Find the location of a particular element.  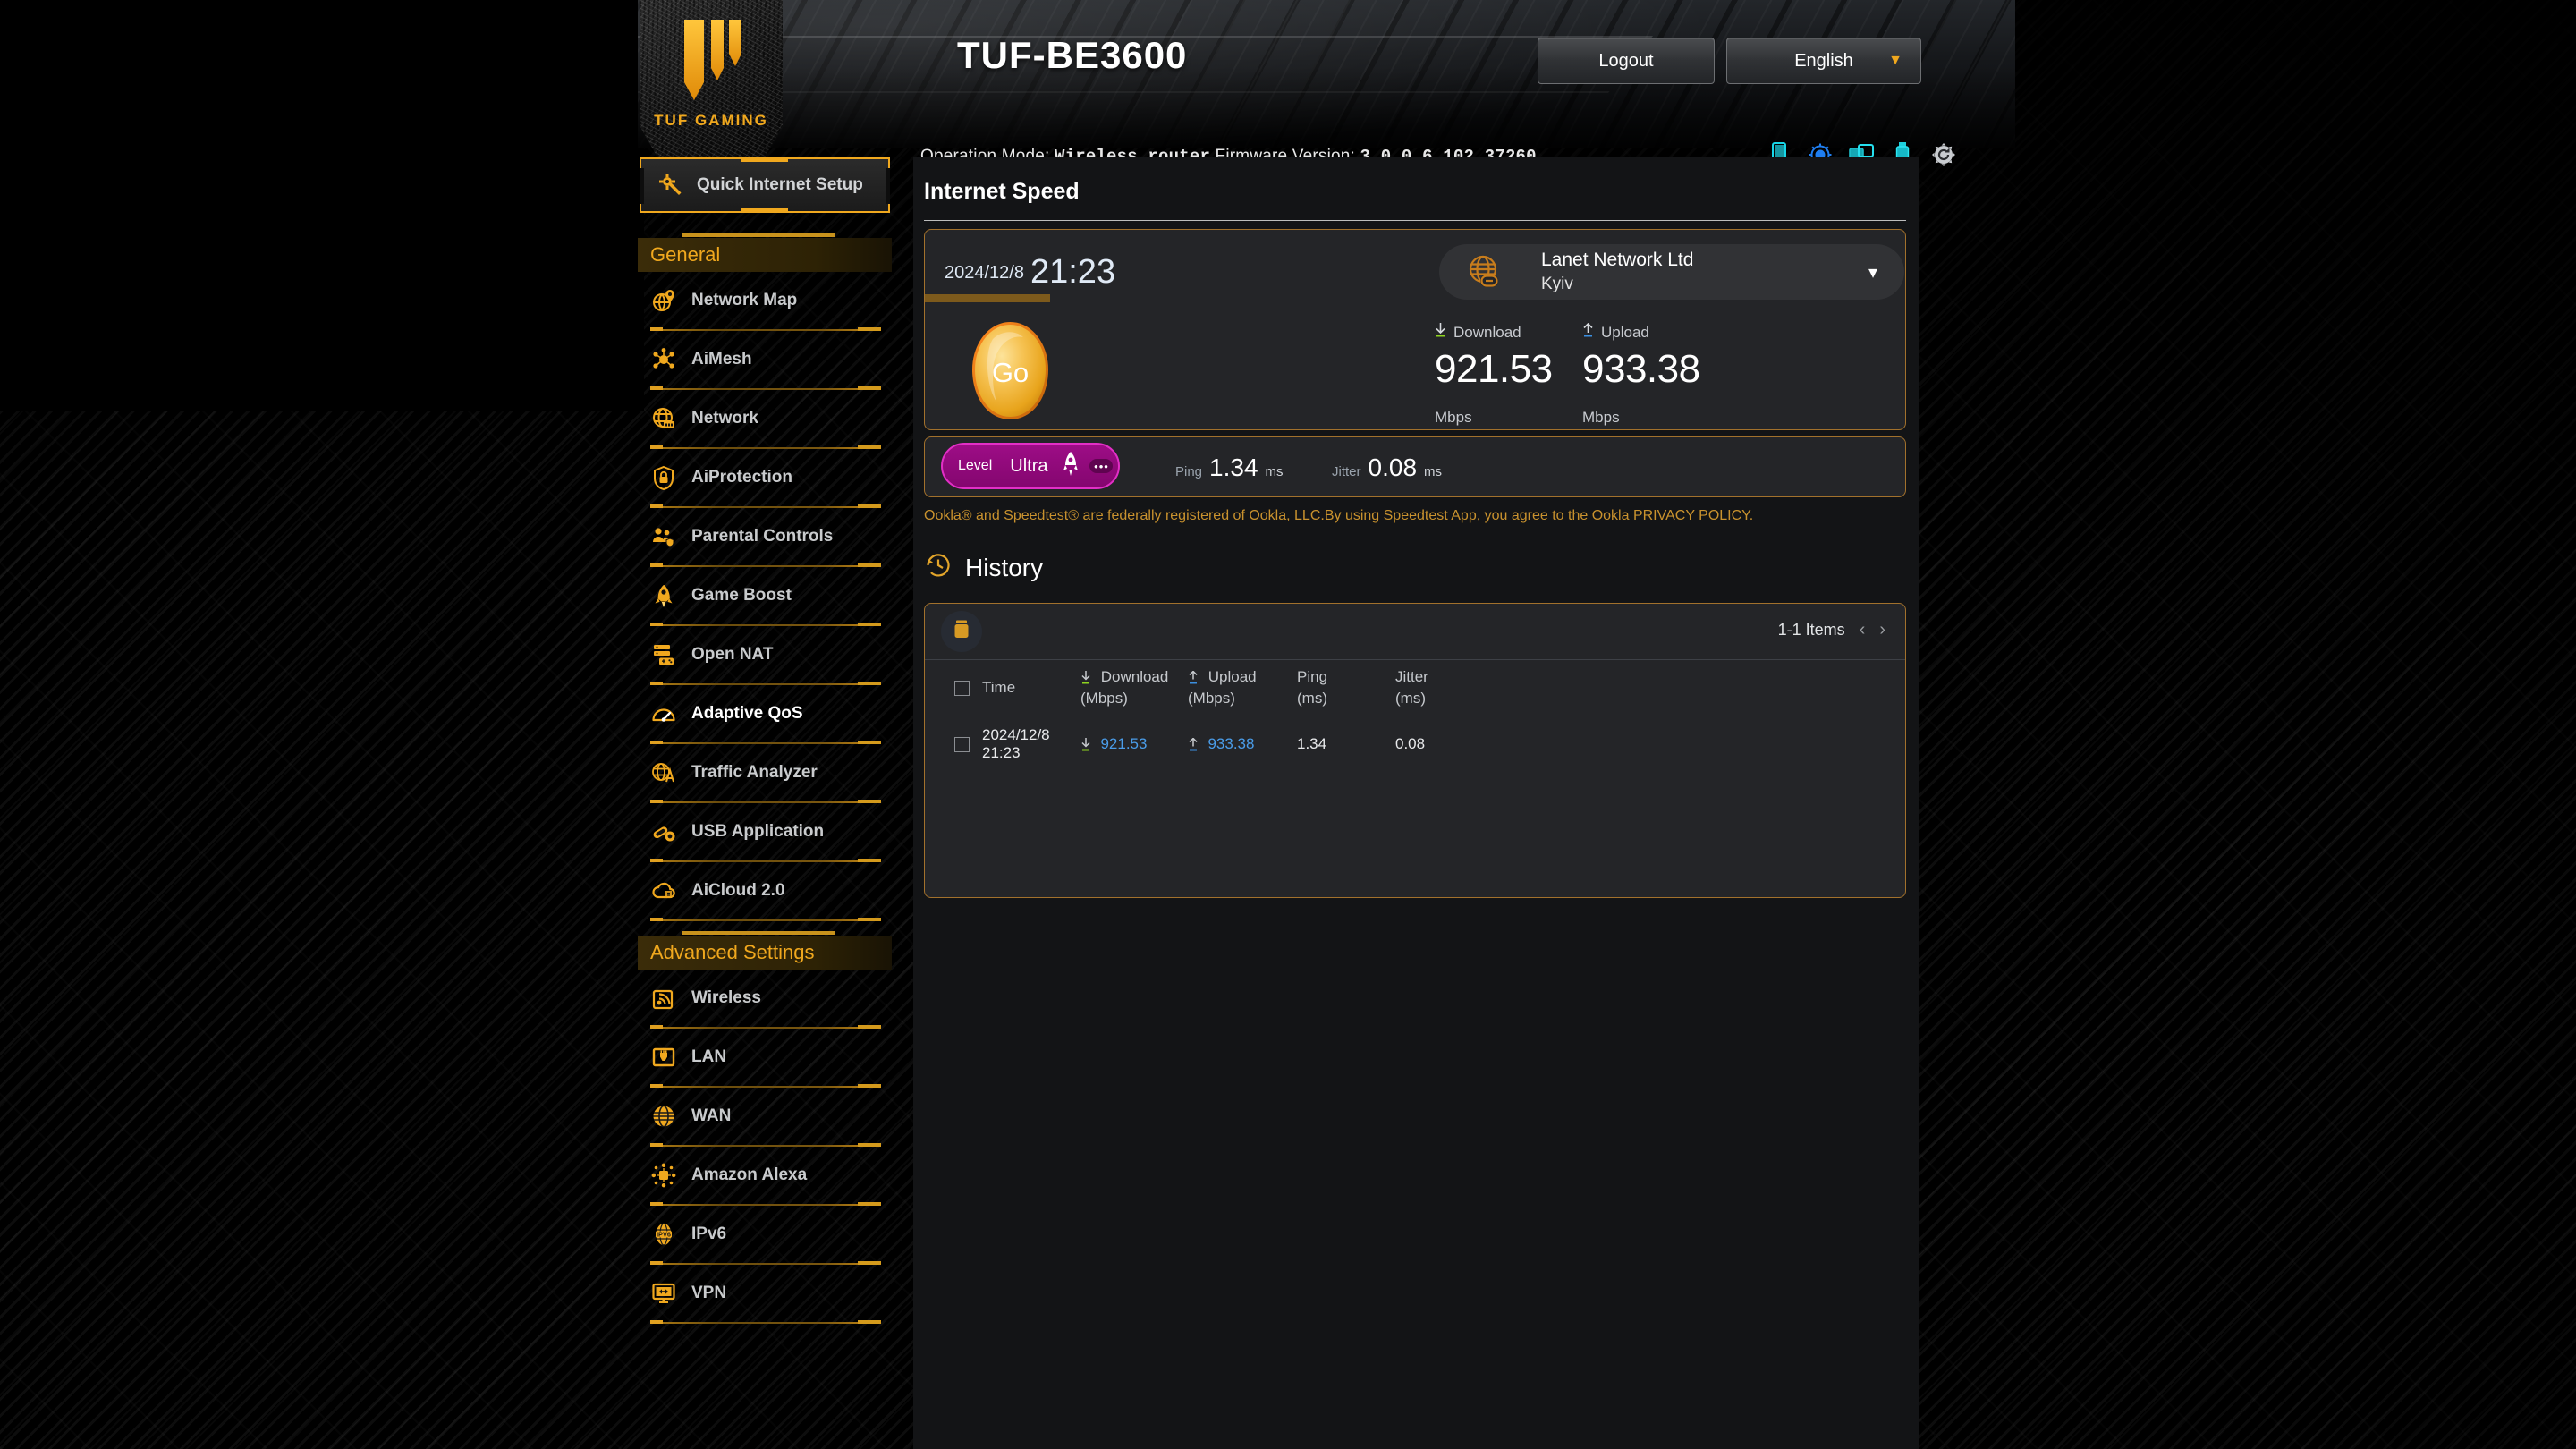

sidebar-item-quick-internet-setup: Quick Internet Setup is located at coordinates (765, 185).